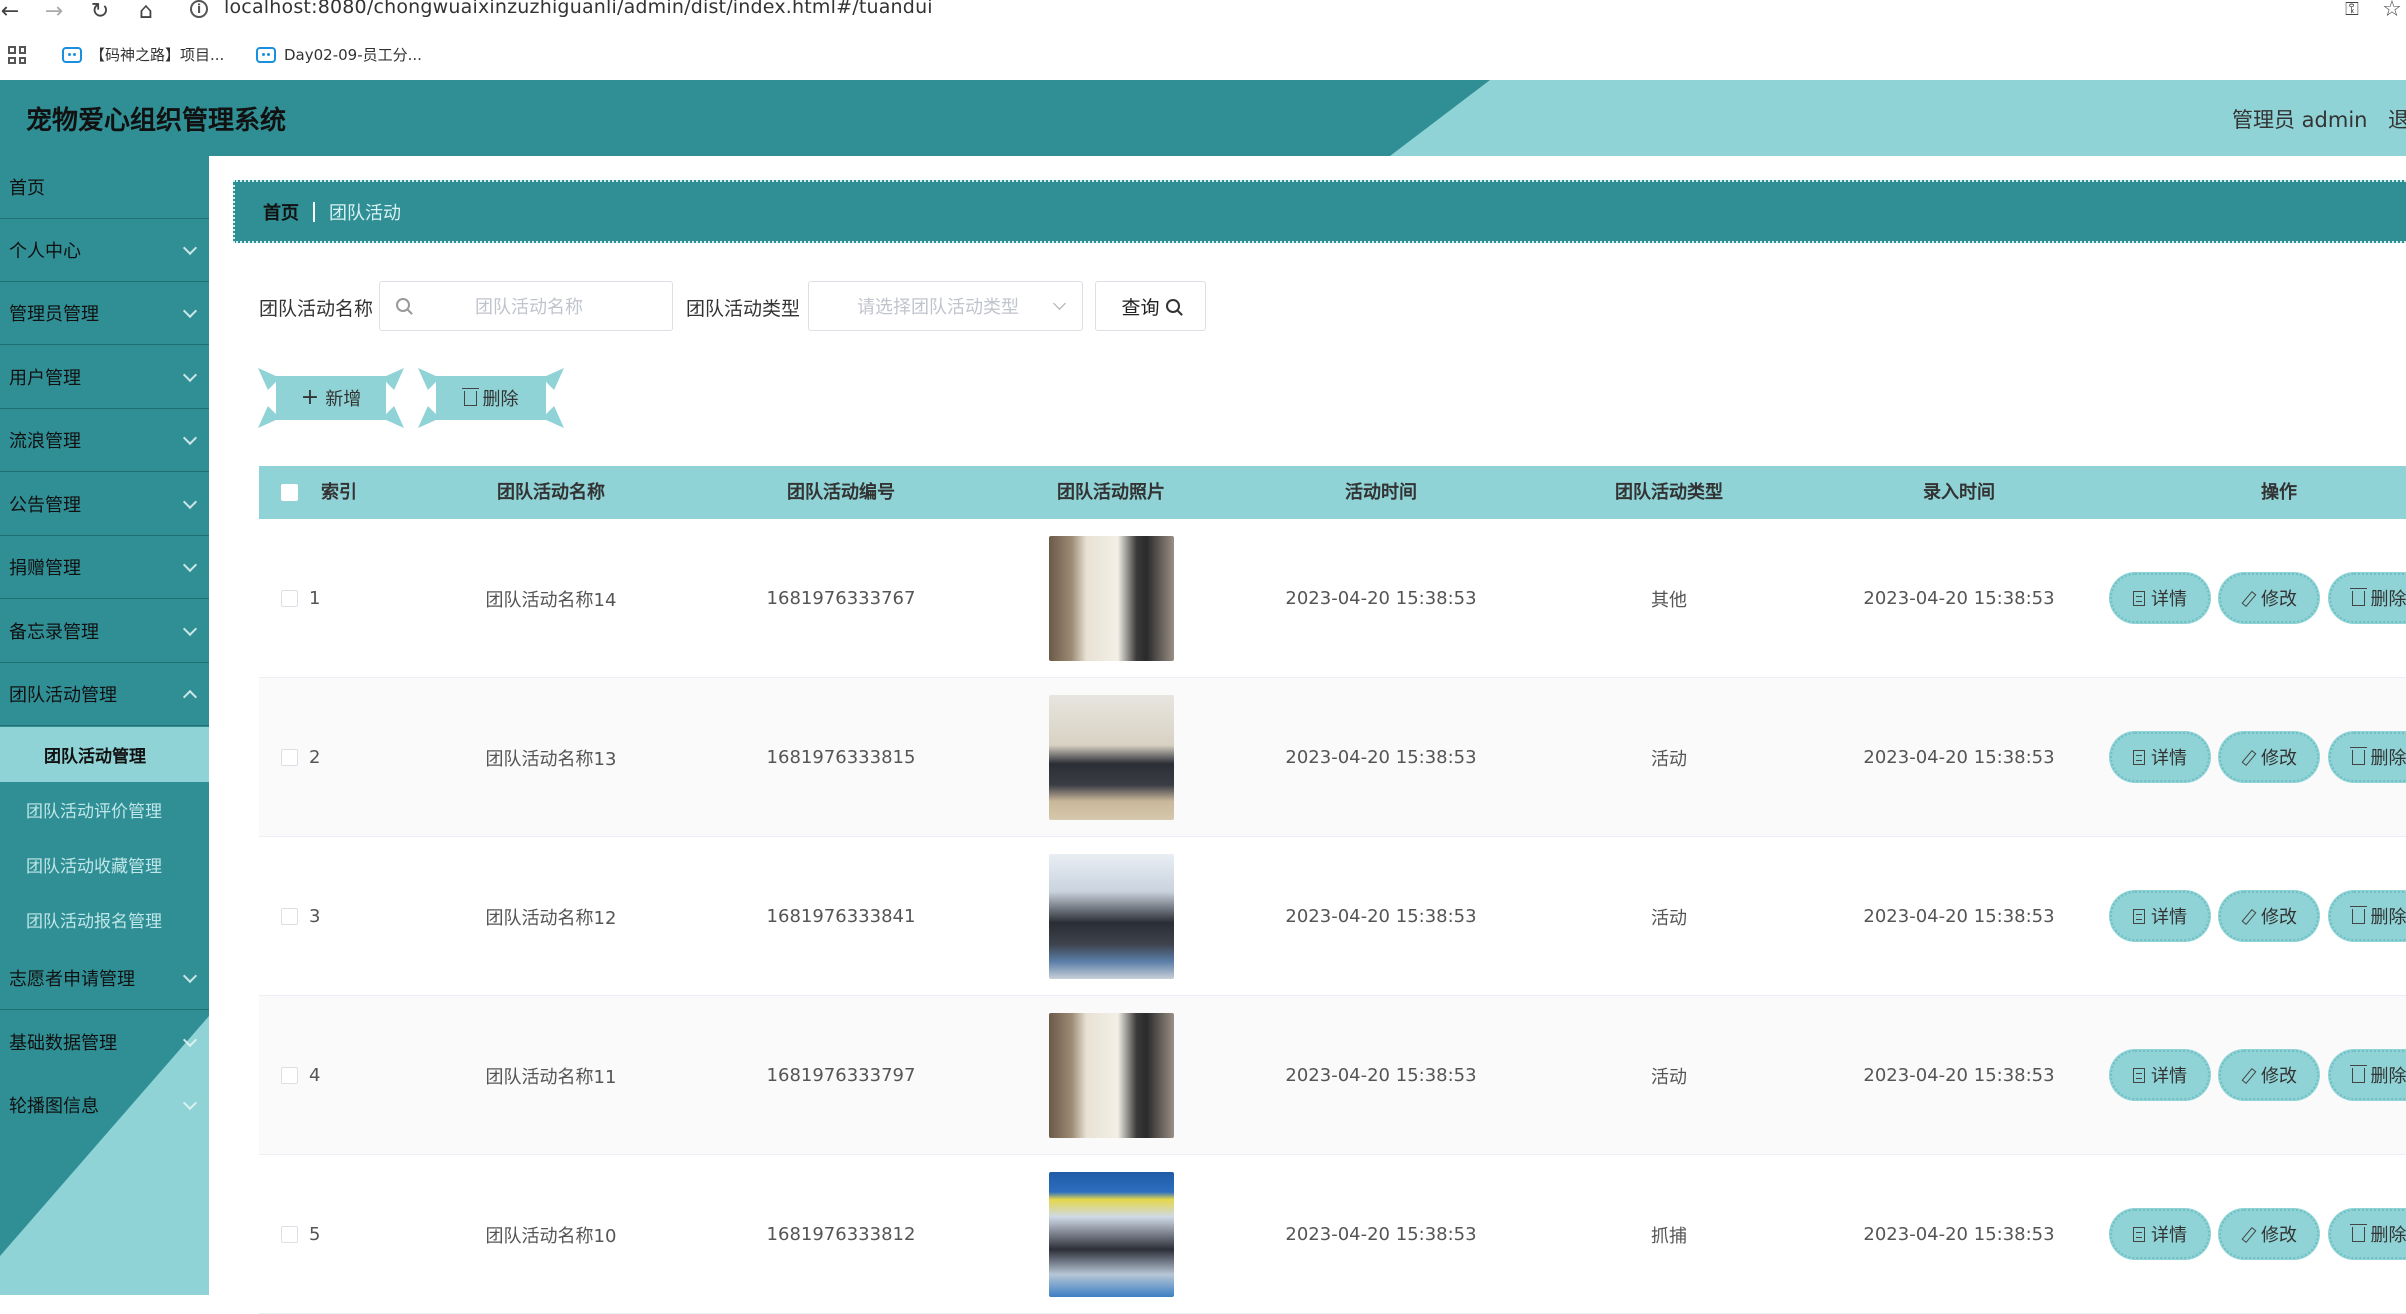 Image resolution: width=2406 pixels, height=1314 pixels. I want to click on key-icon: ⚿, so click(2352, 10).